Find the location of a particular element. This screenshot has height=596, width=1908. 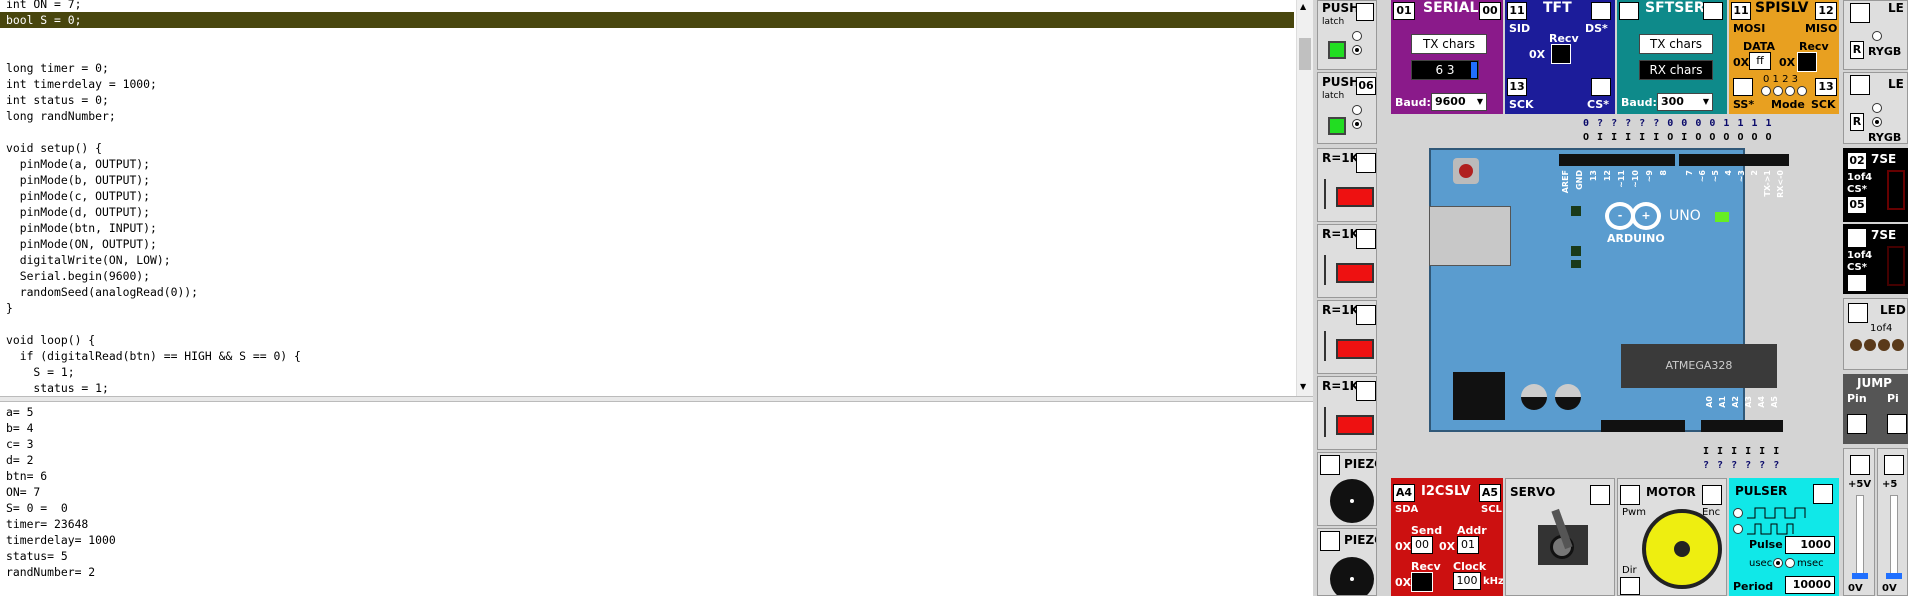

i2c-pin-sda: A4 is located at coordinates (1404, 493).